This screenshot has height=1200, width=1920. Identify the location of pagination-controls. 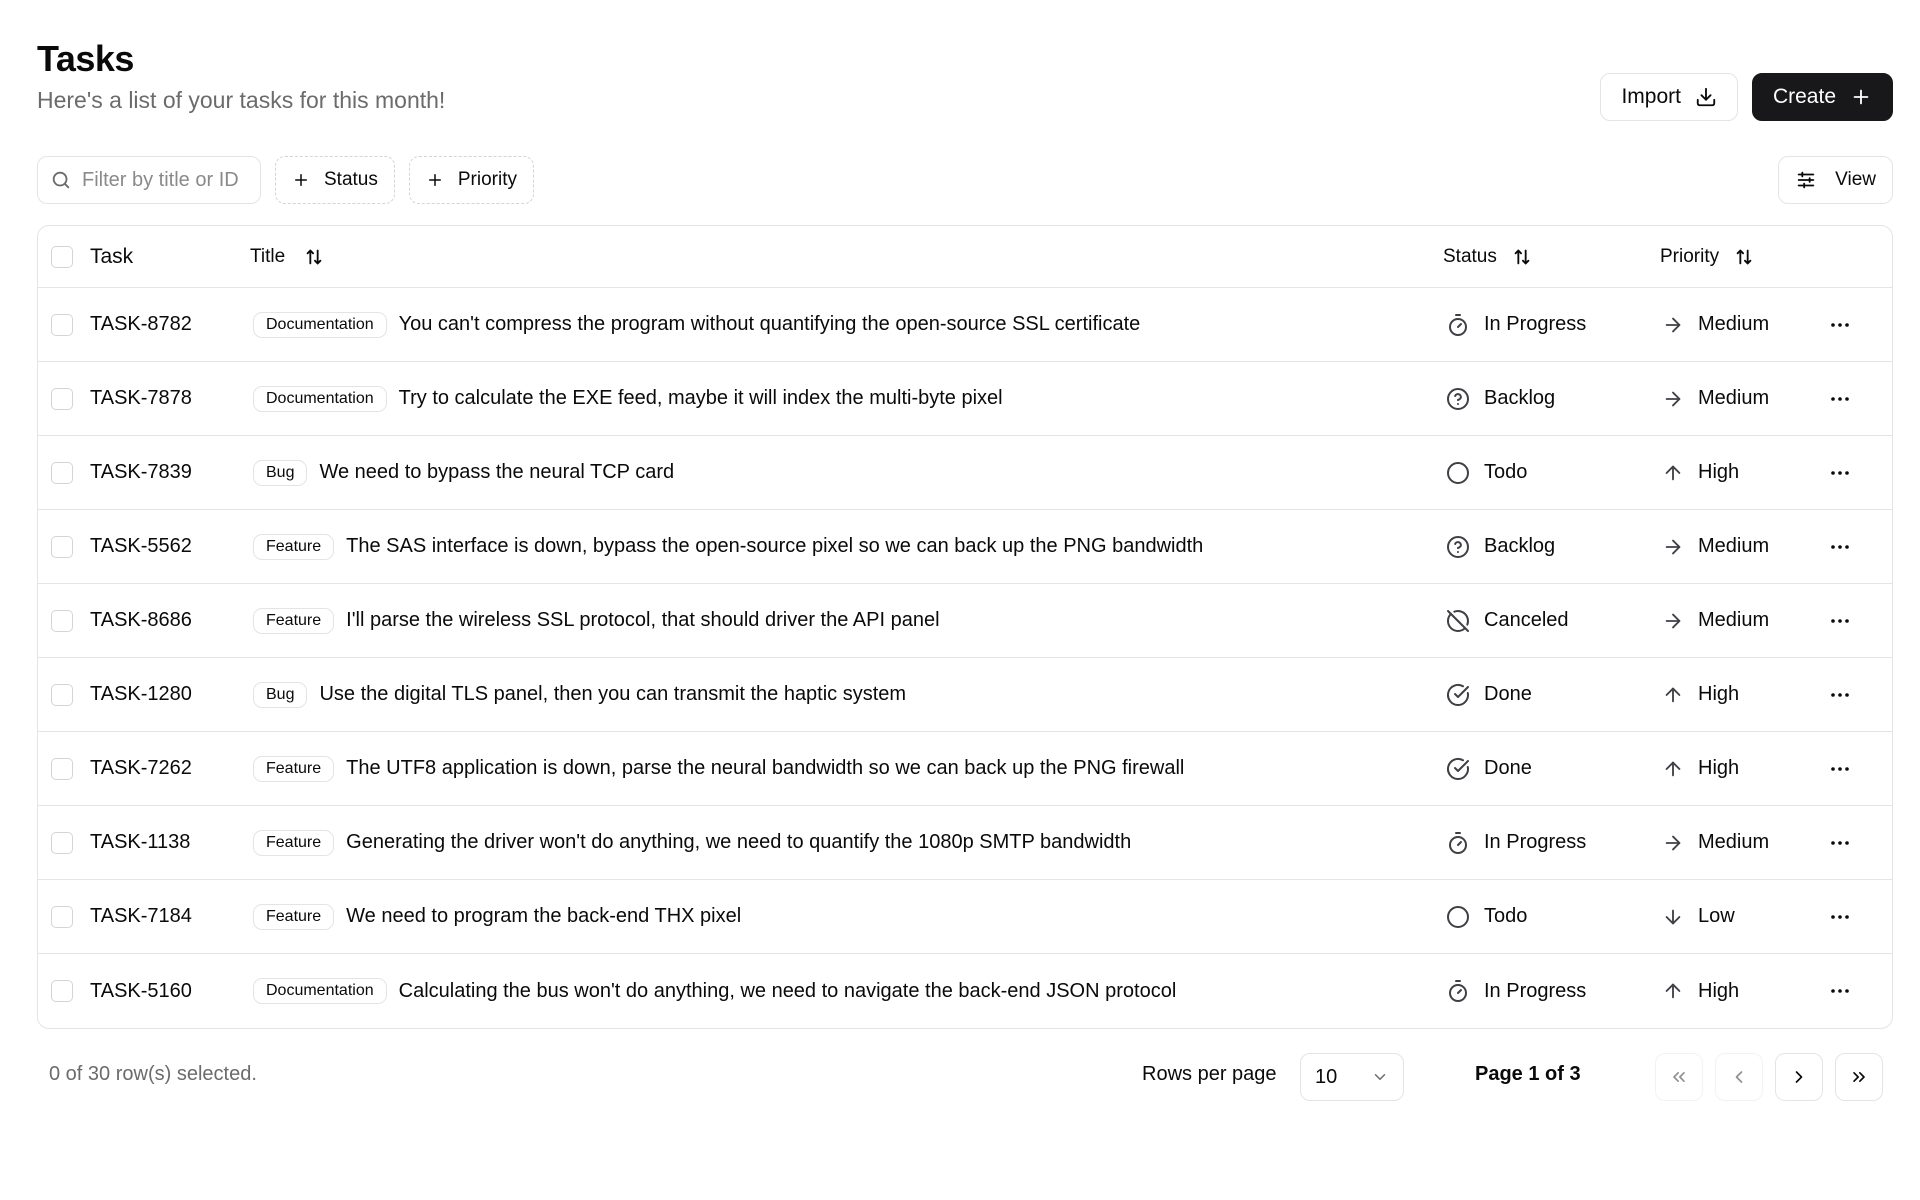
(1769, 1077).